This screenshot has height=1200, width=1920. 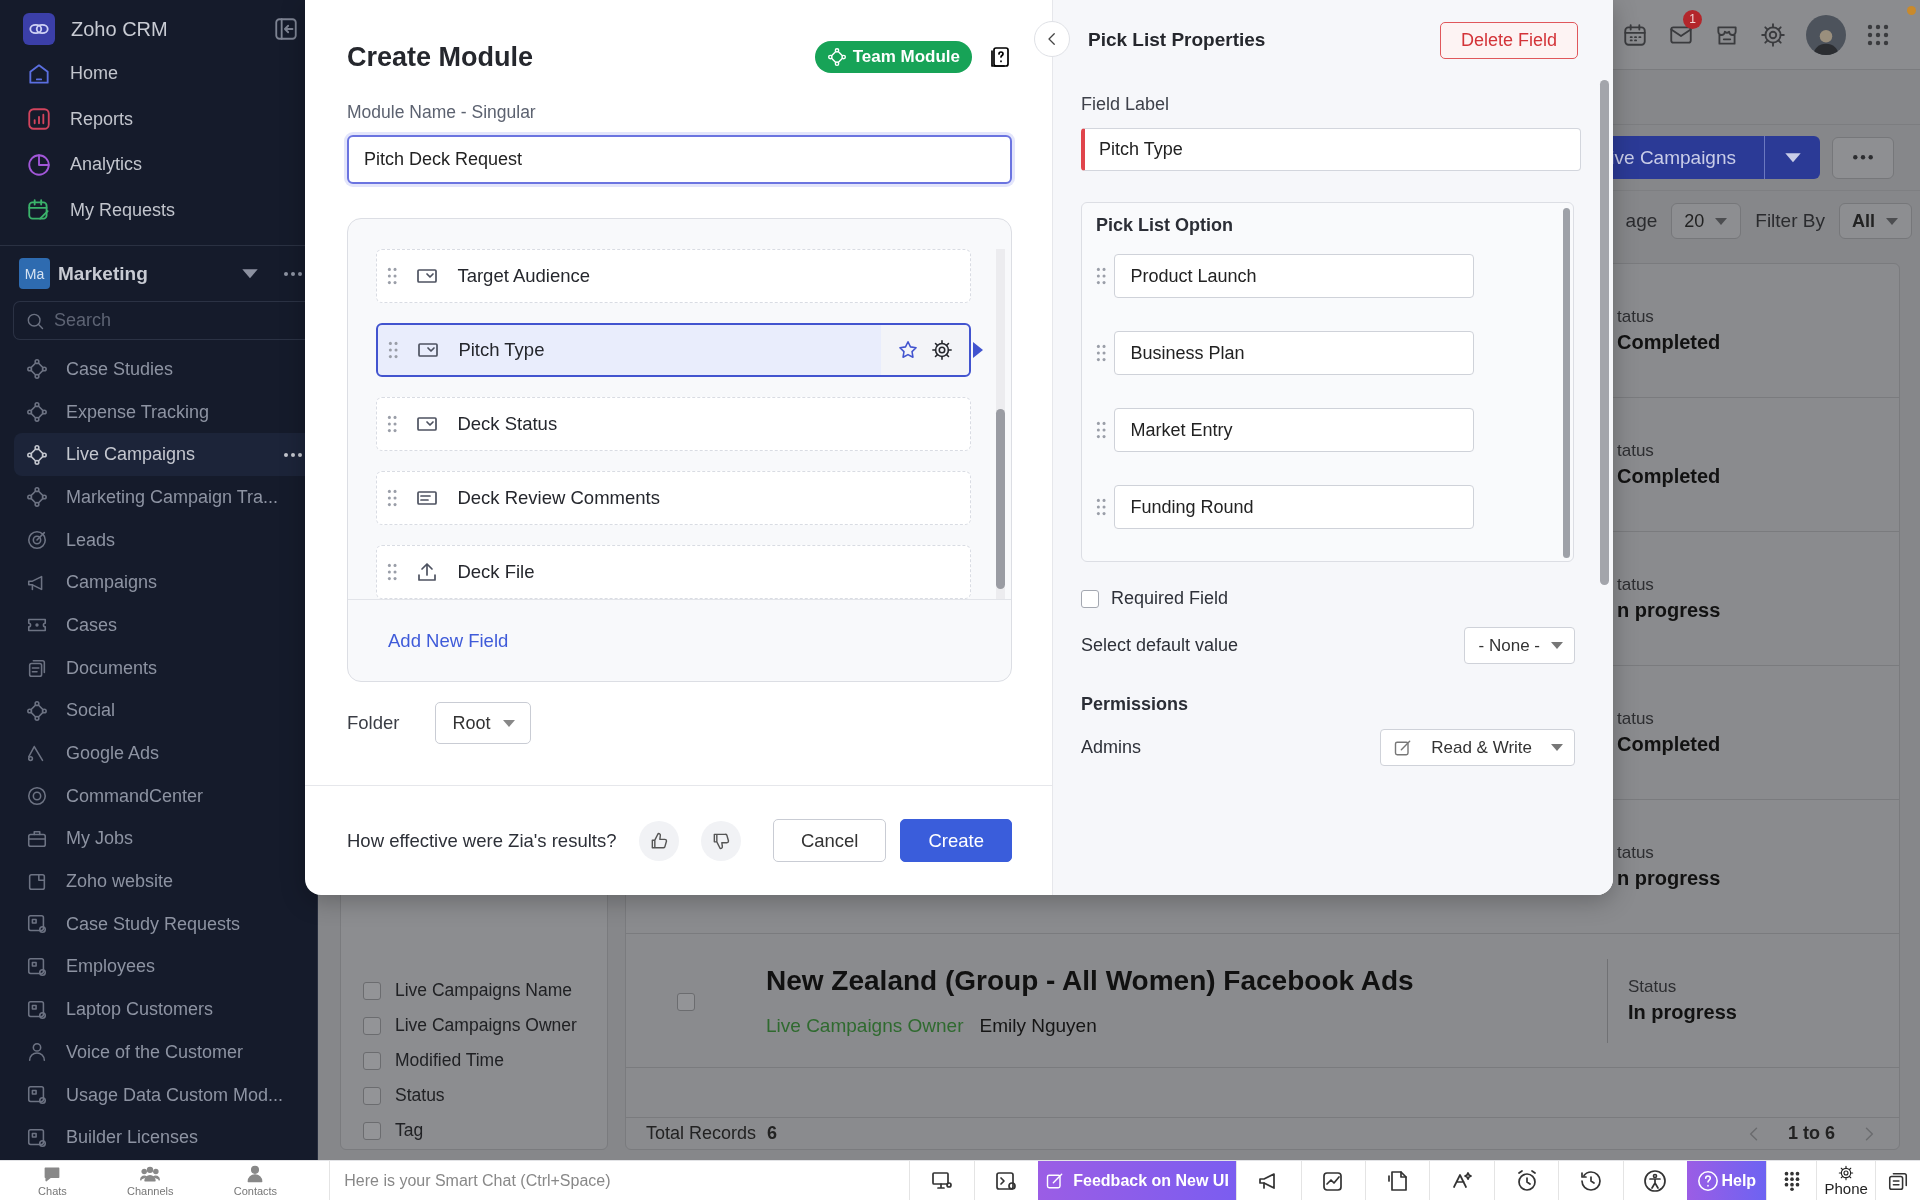 What do you see at coordinates (893, 57) in the screenshot?
I see `team-module-badge: Team Module` at bounding box center [893, 57].